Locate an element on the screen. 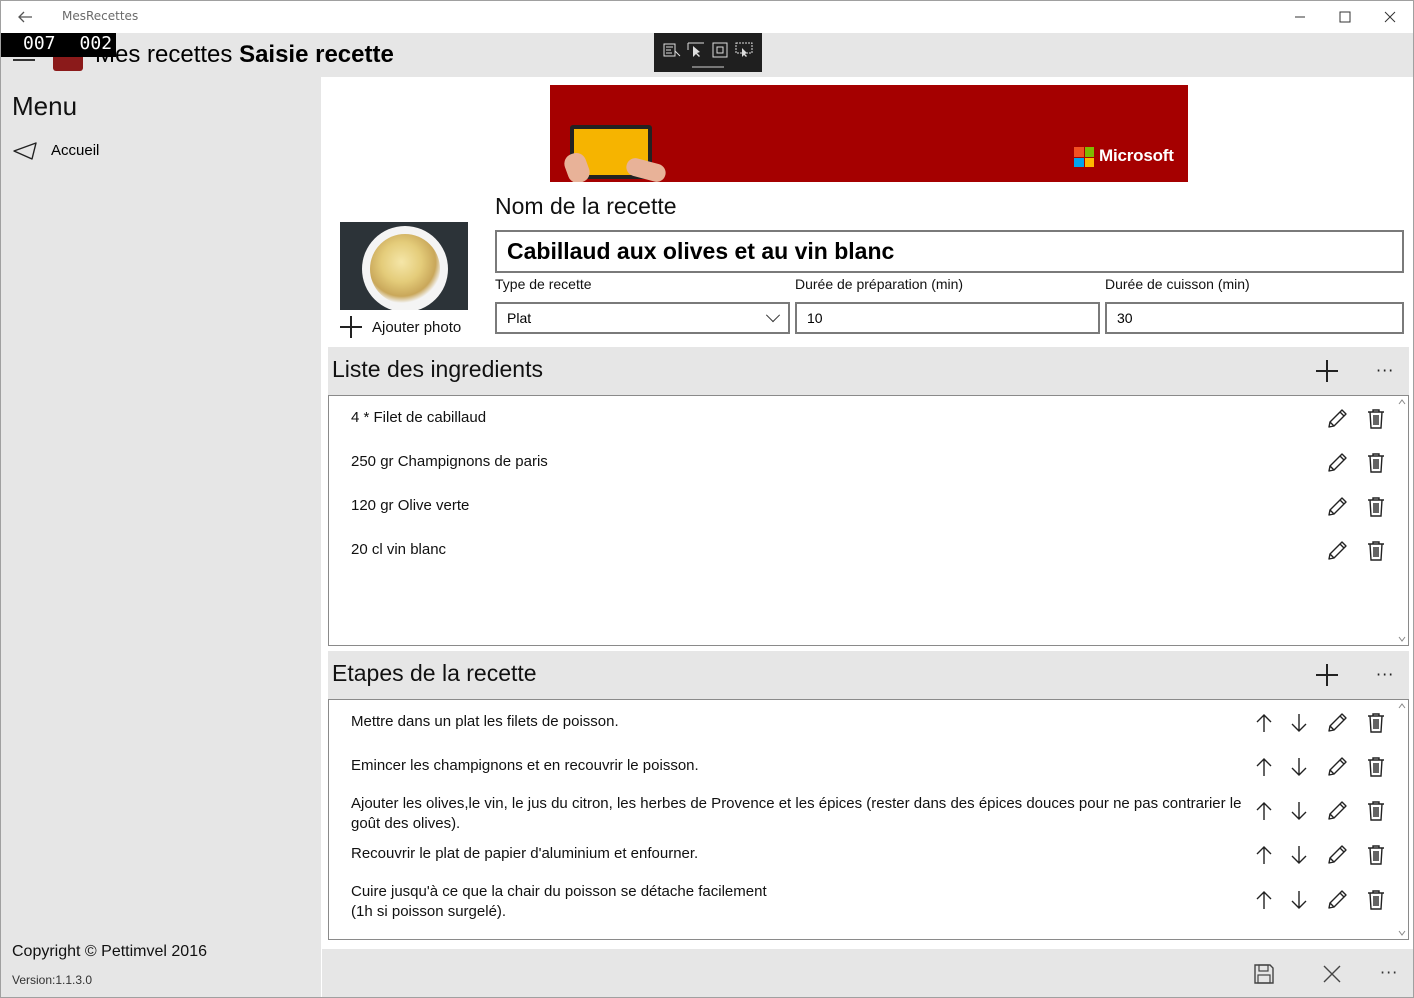 This screenshot has height=998, width=1414. steps-scrollbar is located at coordinates (1402, 819).